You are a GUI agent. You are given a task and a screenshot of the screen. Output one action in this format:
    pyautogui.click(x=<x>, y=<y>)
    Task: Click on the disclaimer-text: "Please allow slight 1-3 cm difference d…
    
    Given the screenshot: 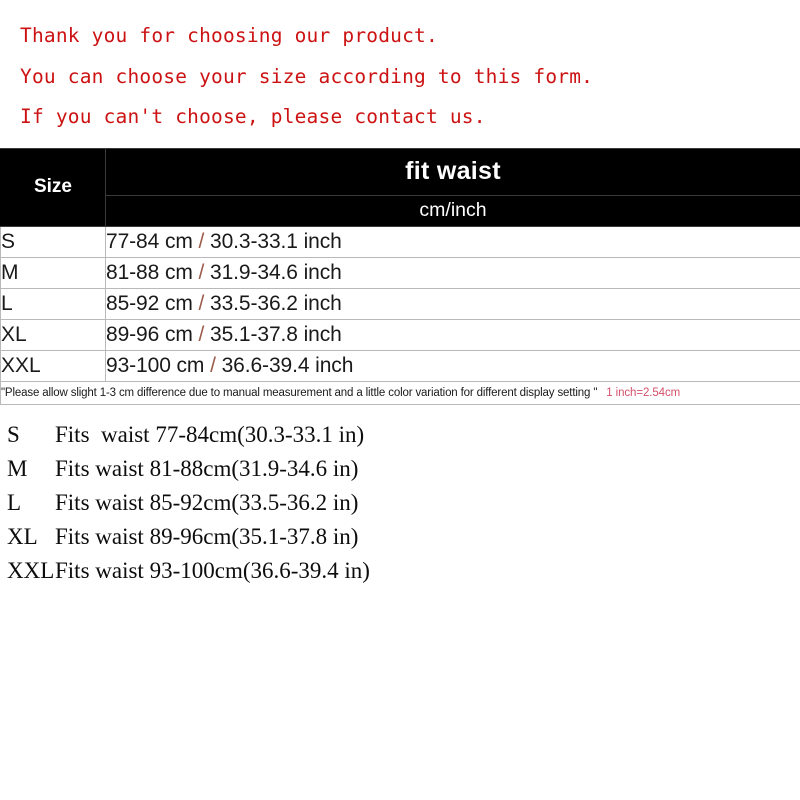 What is the action you would take?
    pyautogui.click(x=299, y=392)
    